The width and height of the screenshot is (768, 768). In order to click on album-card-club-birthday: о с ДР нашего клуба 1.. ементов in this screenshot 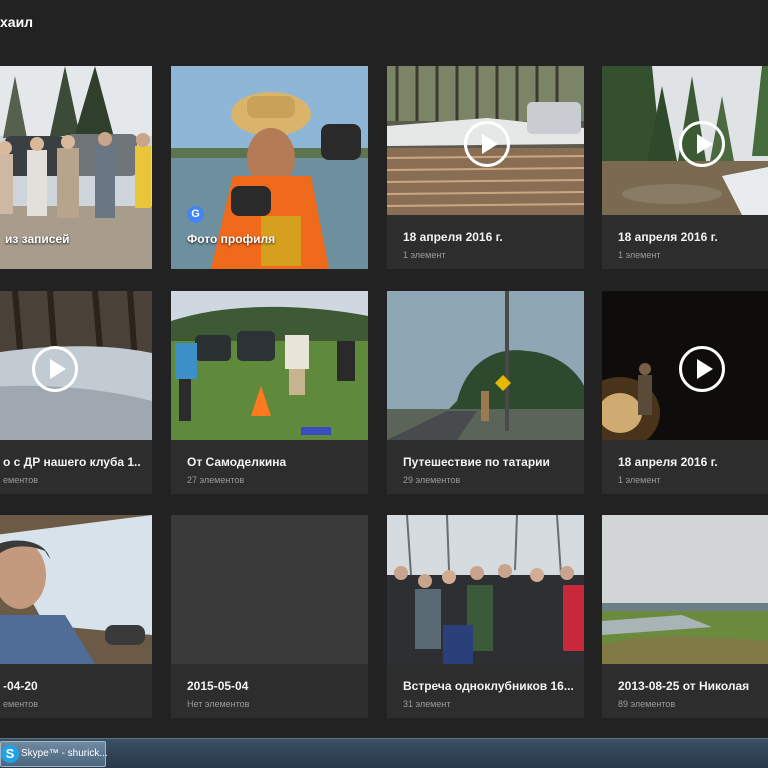, I will do `click(76, 392)`.